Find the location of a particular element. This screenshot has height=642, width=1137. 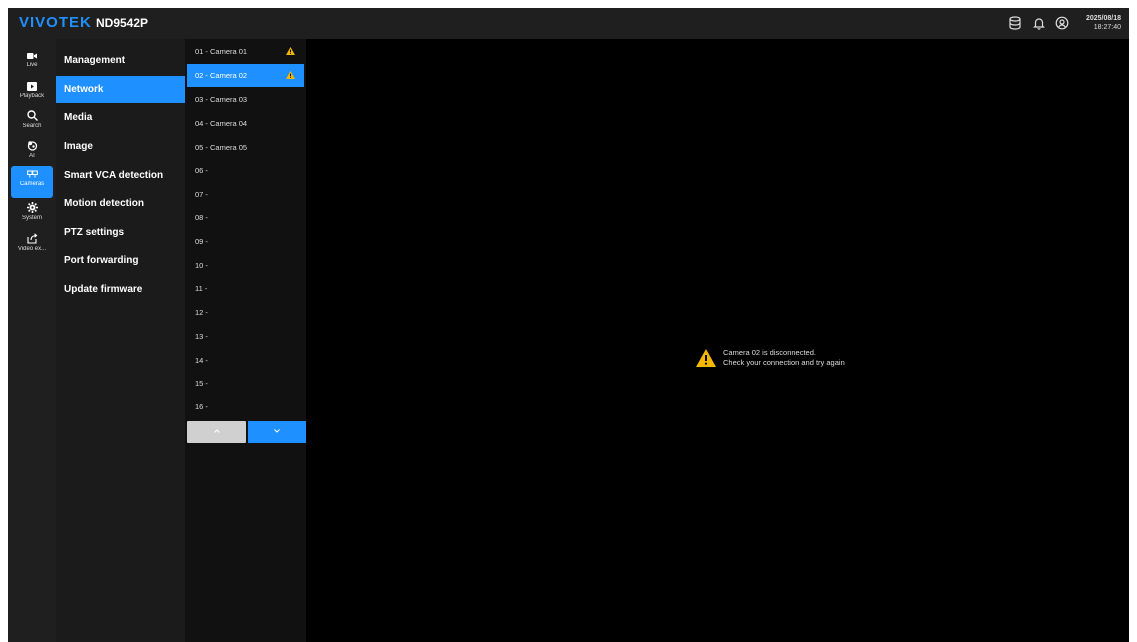

user-icon is located at coordinates (1062, 23).